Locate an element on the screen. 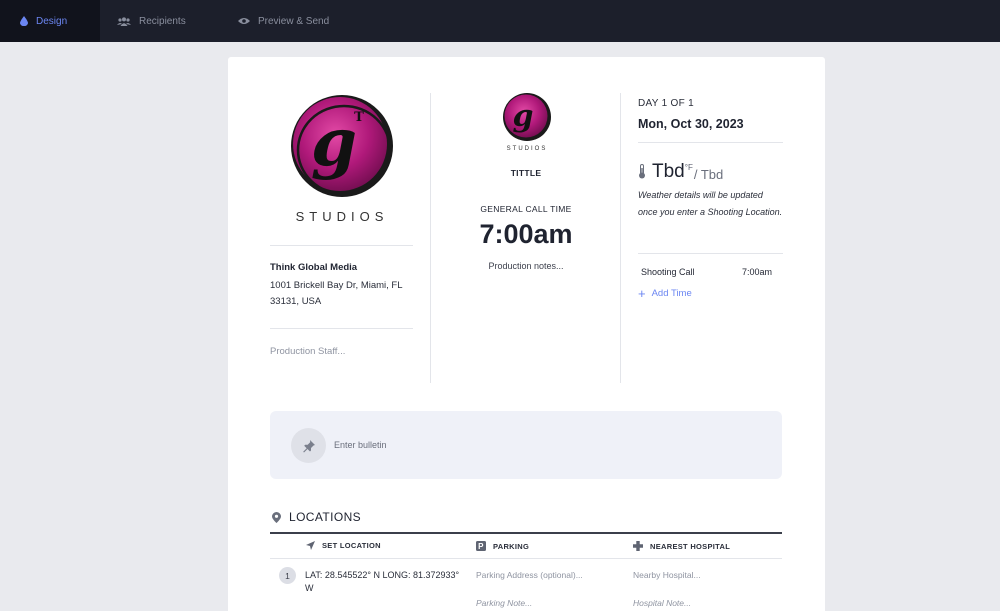 Image resolution: width=1000 pixels, height=611 pixels. add-time-label: Add Time is located at coordinates (671, 293).